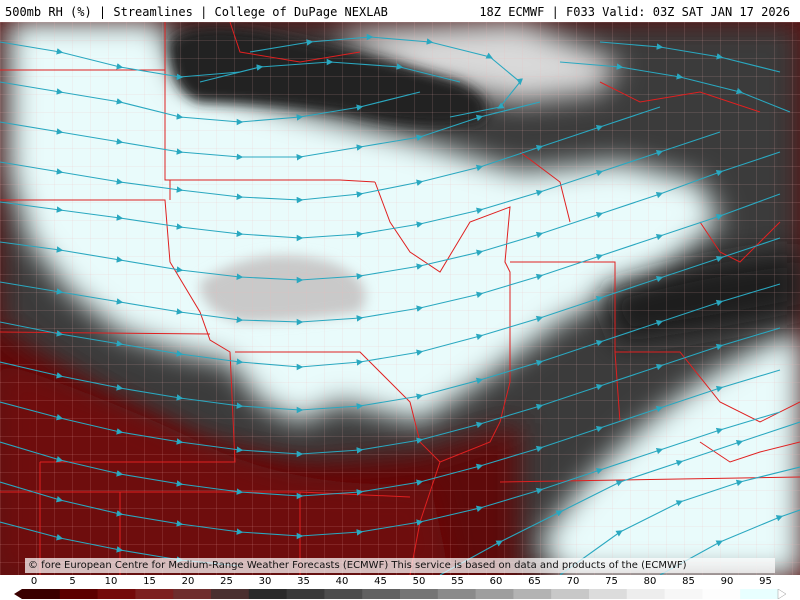 The image size is (800, 600). I want to click on colorbar-legend: 0 5 10 15 20 25 30 35 40 45 50 55 60 65 70 75 80 85 90 95, so click(400, 587).